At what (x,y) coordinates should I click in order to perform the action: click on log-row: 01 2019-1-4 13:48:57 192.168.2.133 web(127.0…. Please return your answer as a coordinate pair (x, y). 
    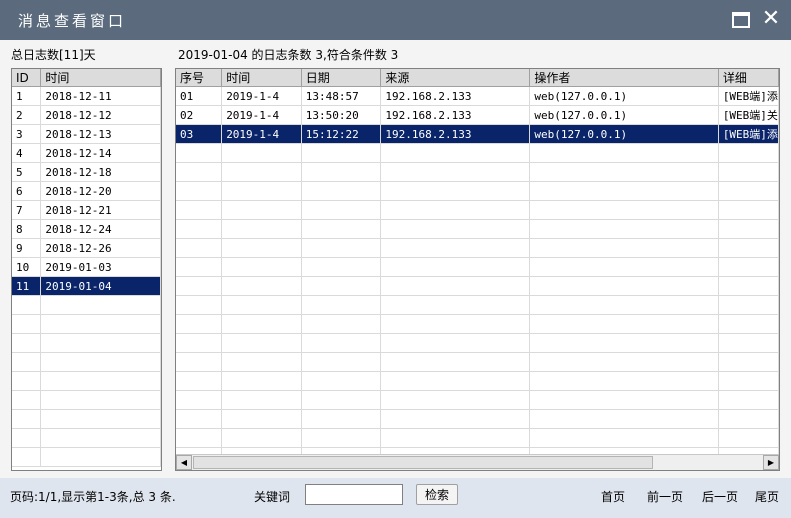
    Looking at the image, I should click on (477, 96).